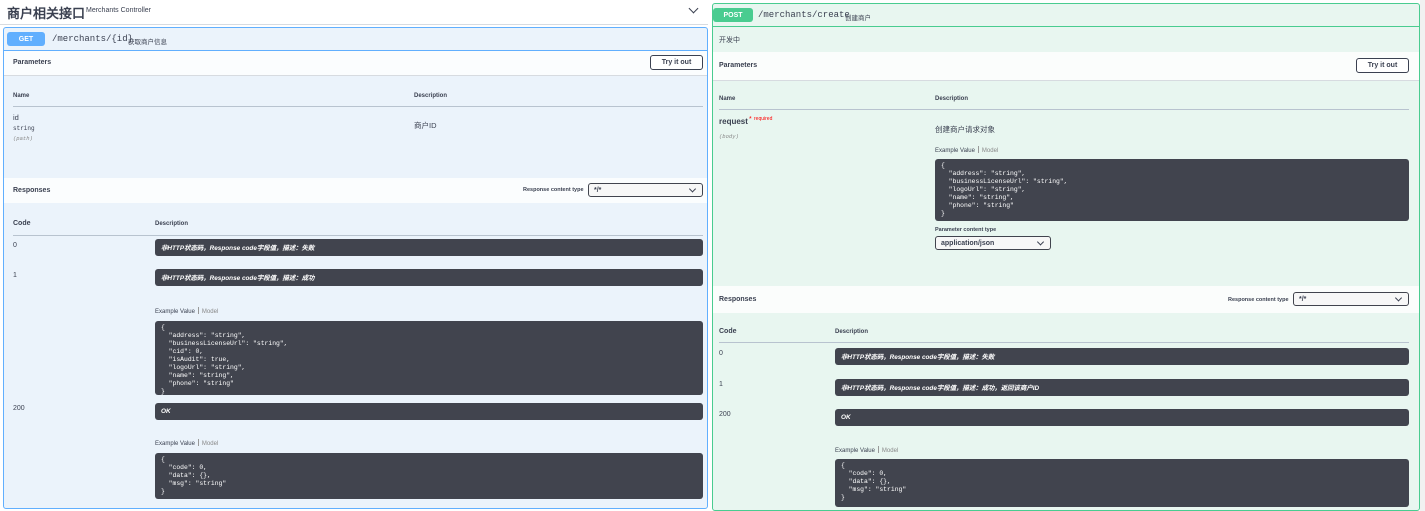 Image resolution: width=1425 pixels, height=511 pixels. What do you see at coordinates (968, 243) in the screenshot?
I see `param-content-type-value: application/json` at bounding box center [968, 243].